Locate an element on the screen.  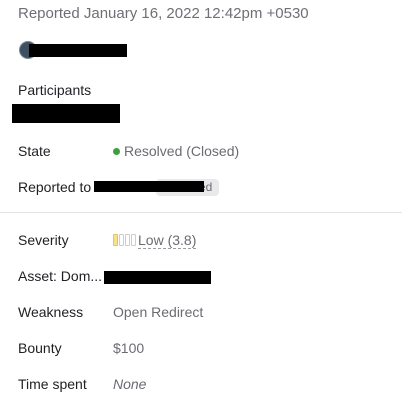
redacted-asset-value is located at coordinates (157, 277).